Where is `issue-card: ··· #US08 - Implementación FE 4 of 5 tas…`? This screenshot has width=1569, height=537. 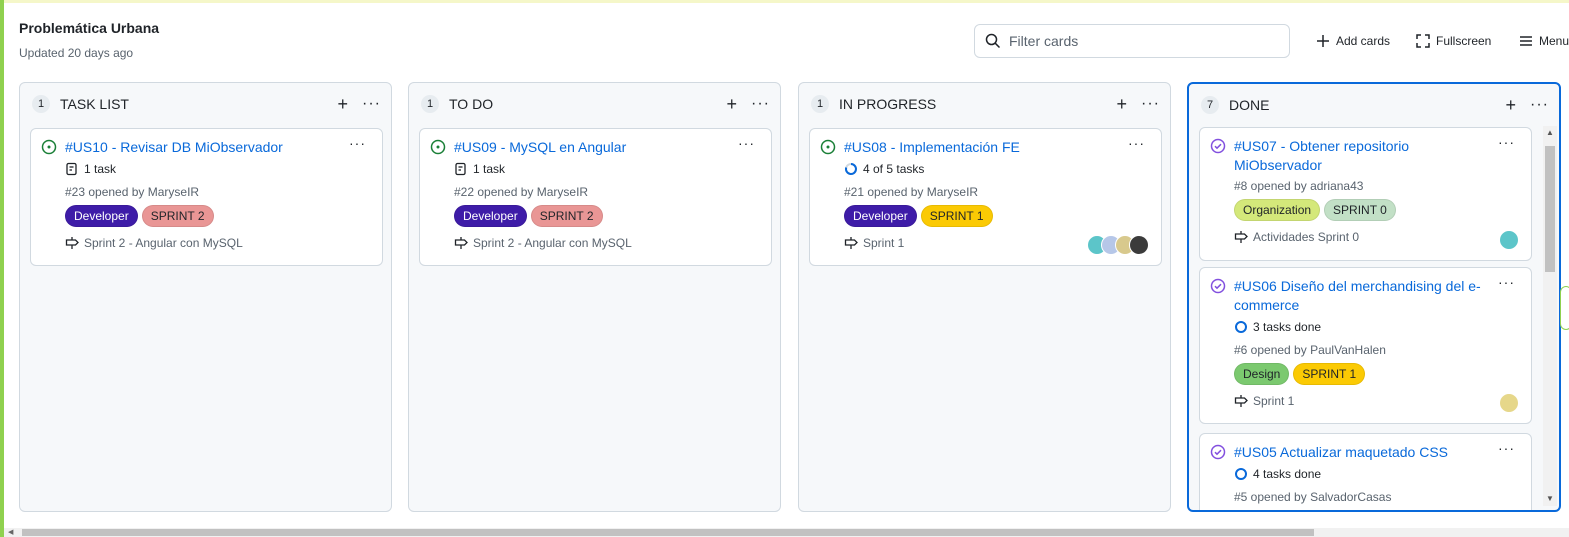
issue-card: ··· #US08 - Implementación FE 4 of 5 tas… is located at coordinates (985, 197).